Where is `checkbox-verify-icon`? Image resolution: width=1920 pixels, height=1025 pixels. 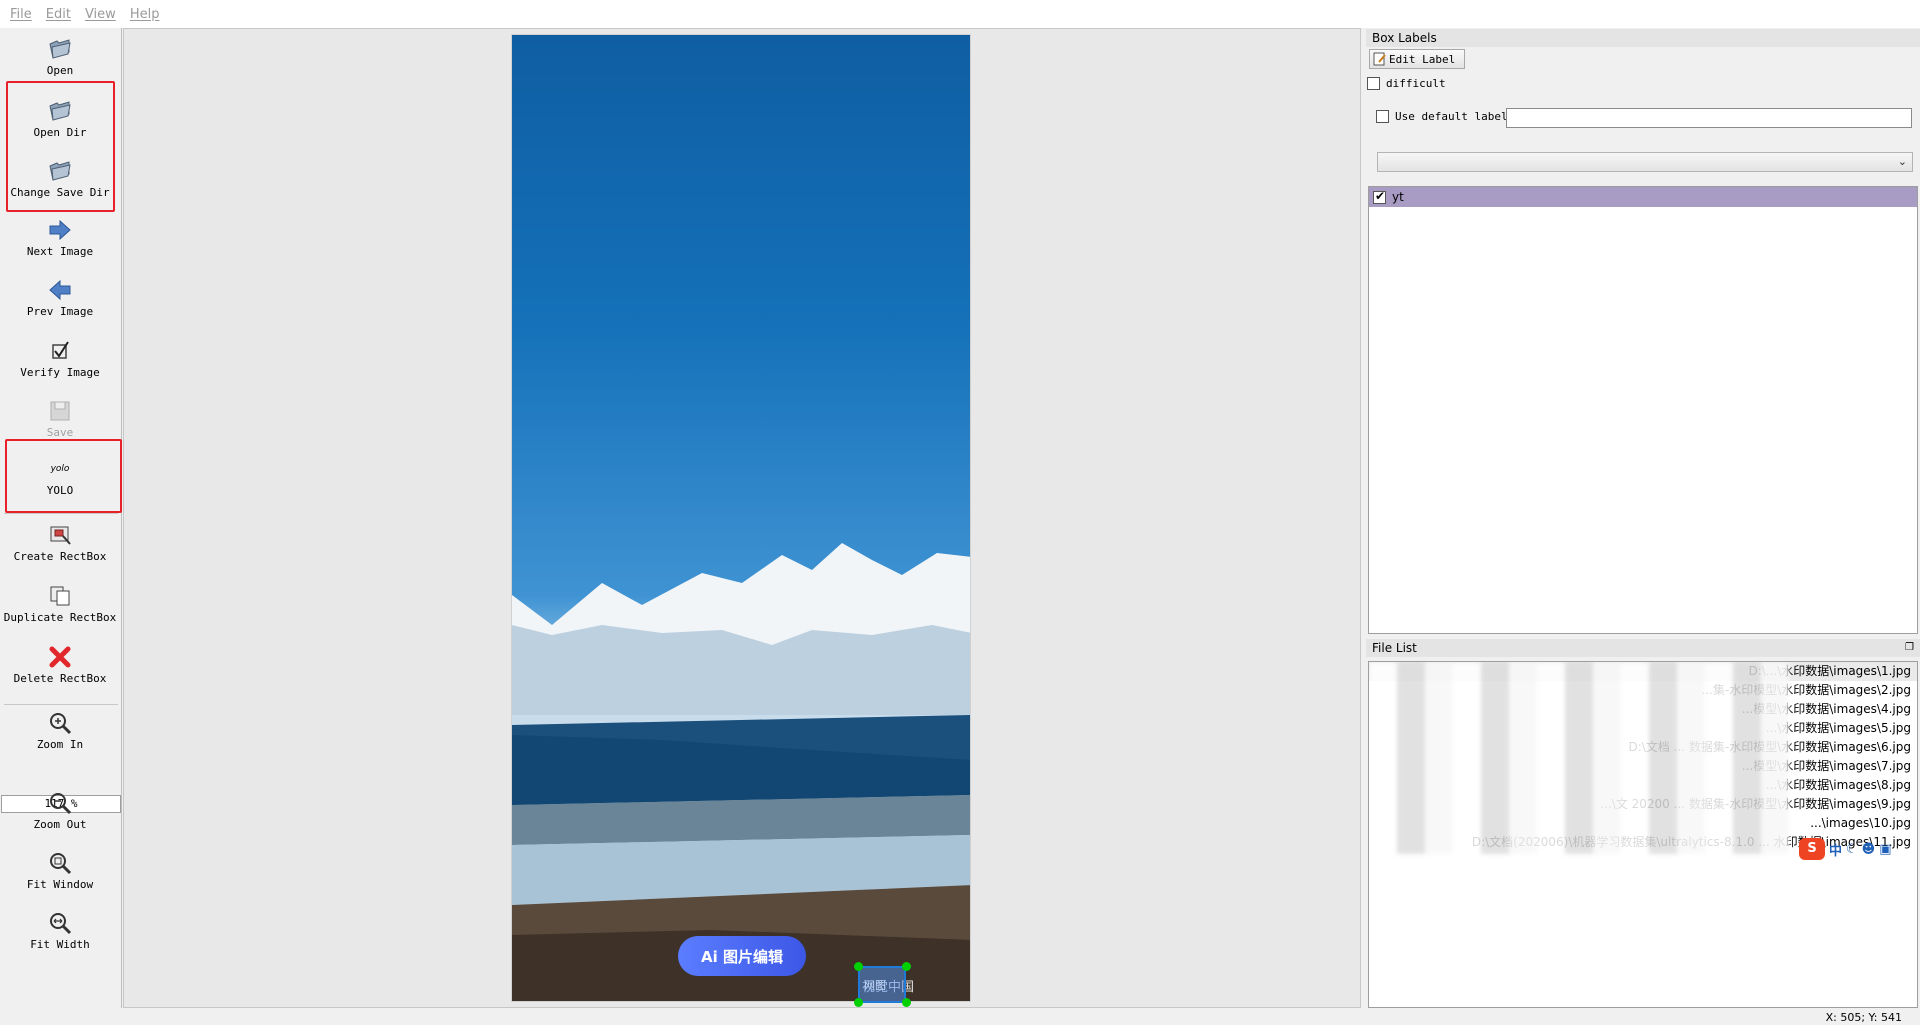
checkbox-verify-icon is located at coordinates (60, 350).